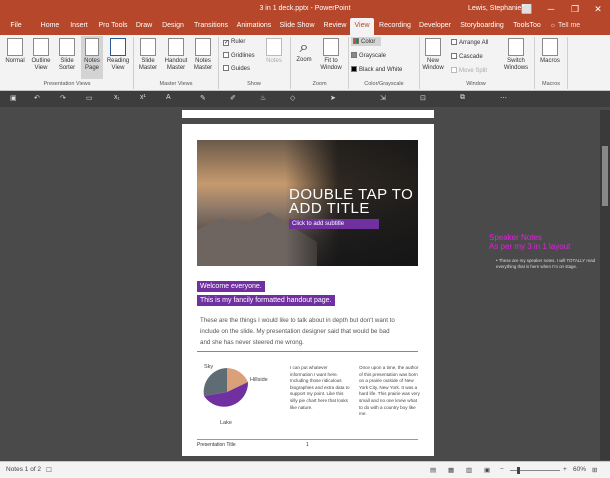  Describe the element at coordinates (476, 84) in the screenshot. I see `window-group-label: Window` at that location.